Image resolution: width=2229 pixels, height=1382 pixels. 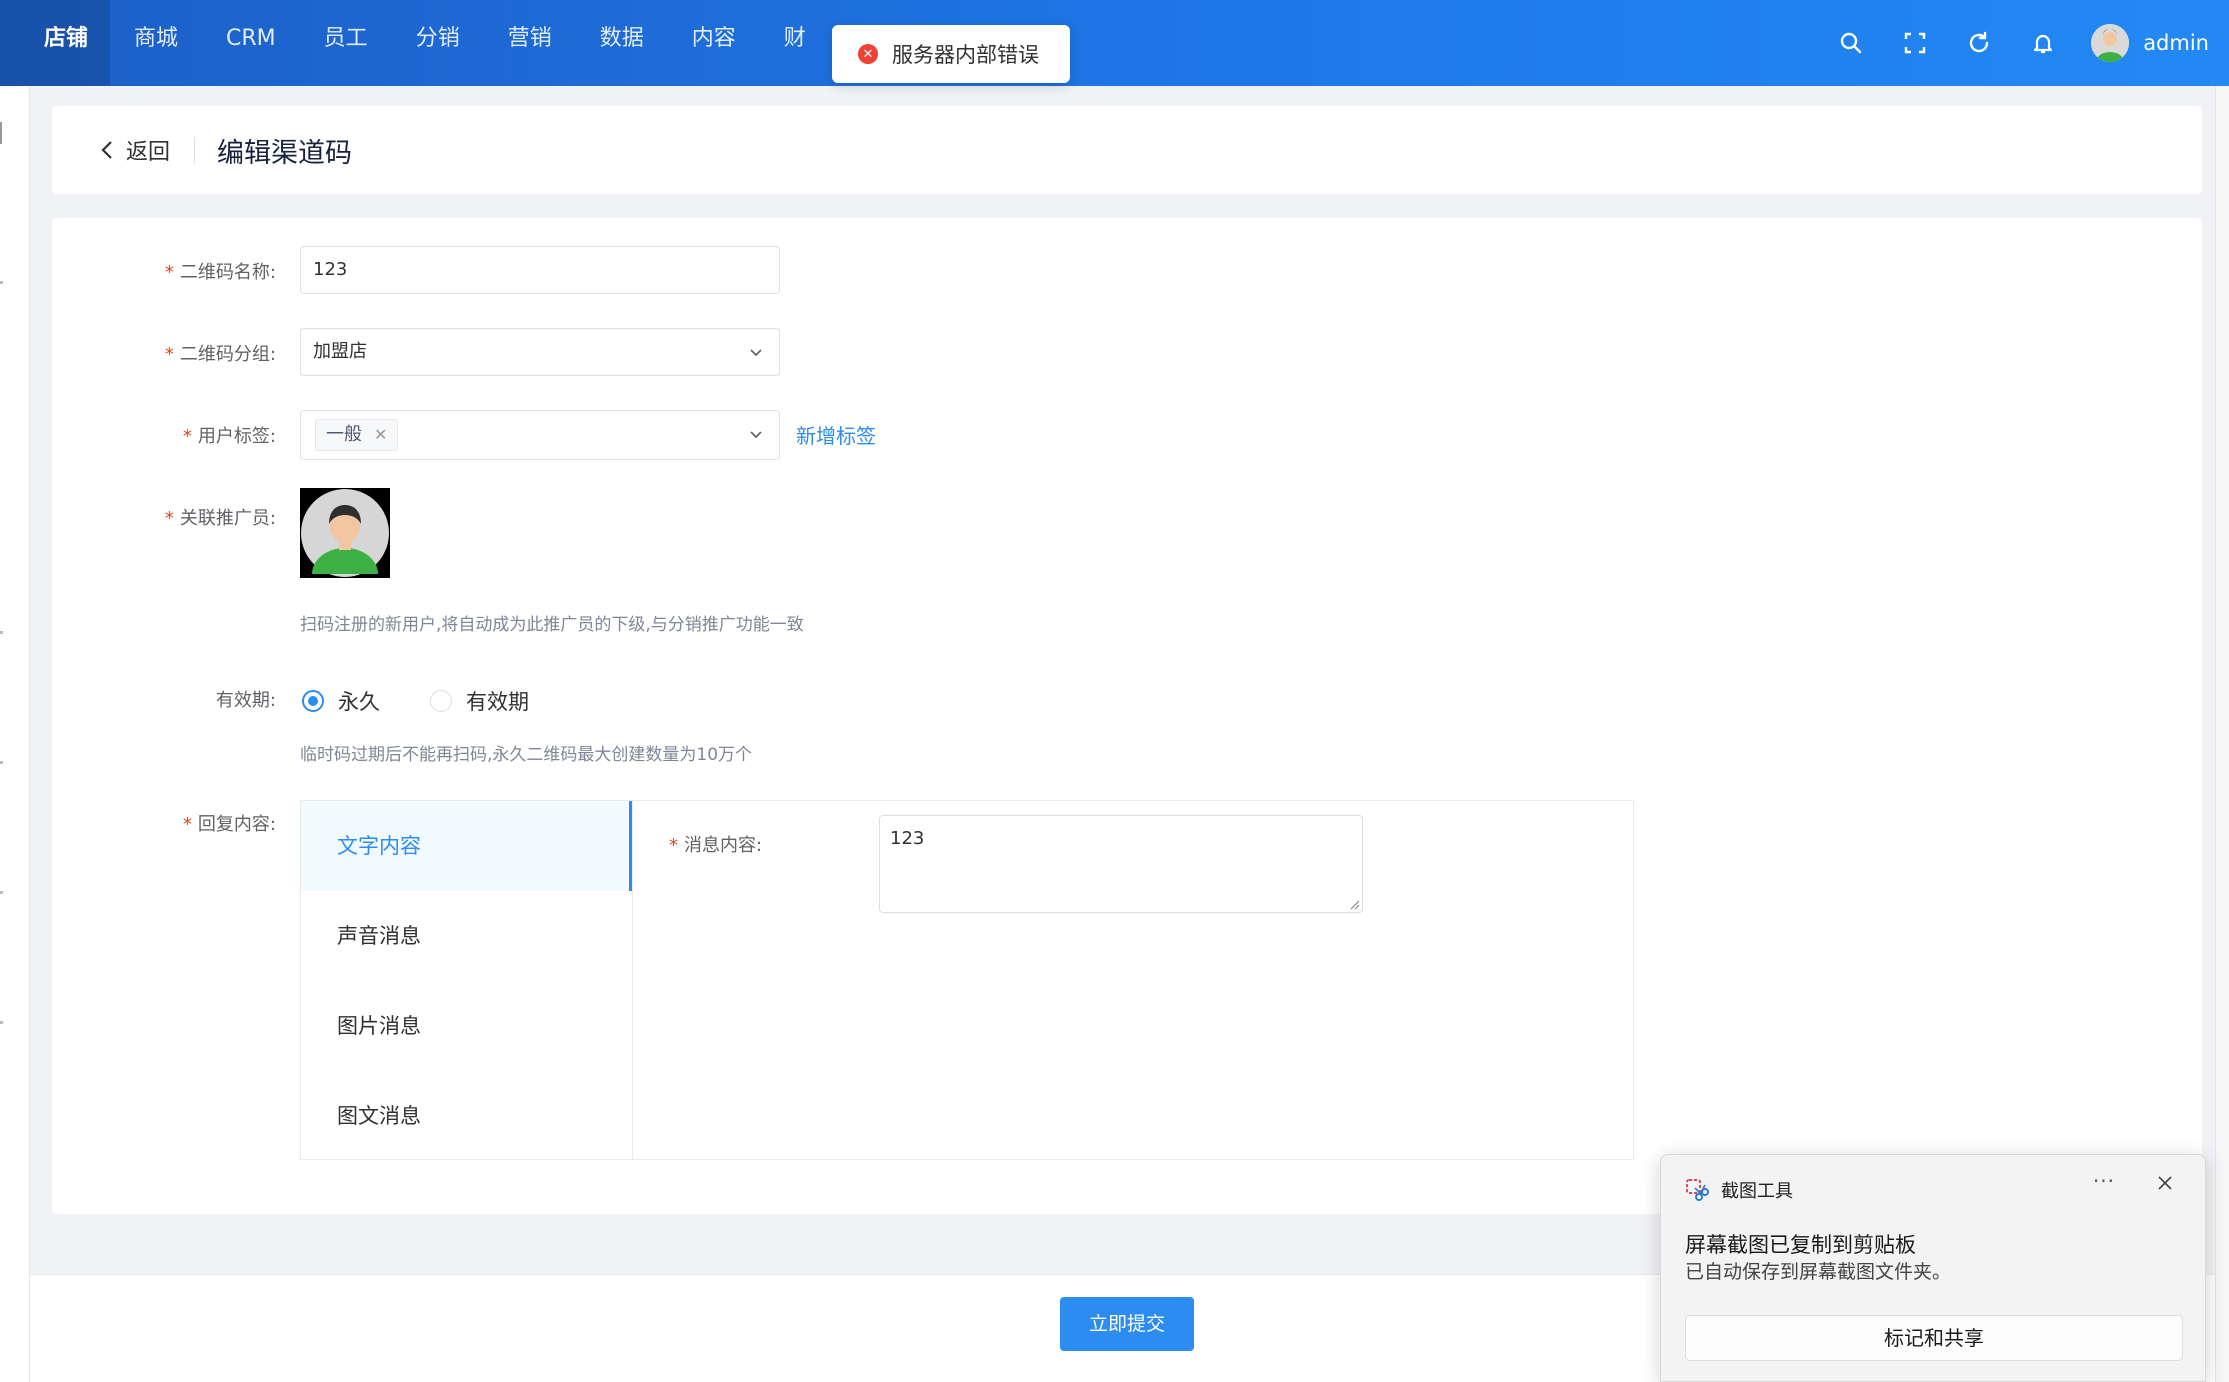 I want to click on promoter-avatar, so click(x=345, y=533).